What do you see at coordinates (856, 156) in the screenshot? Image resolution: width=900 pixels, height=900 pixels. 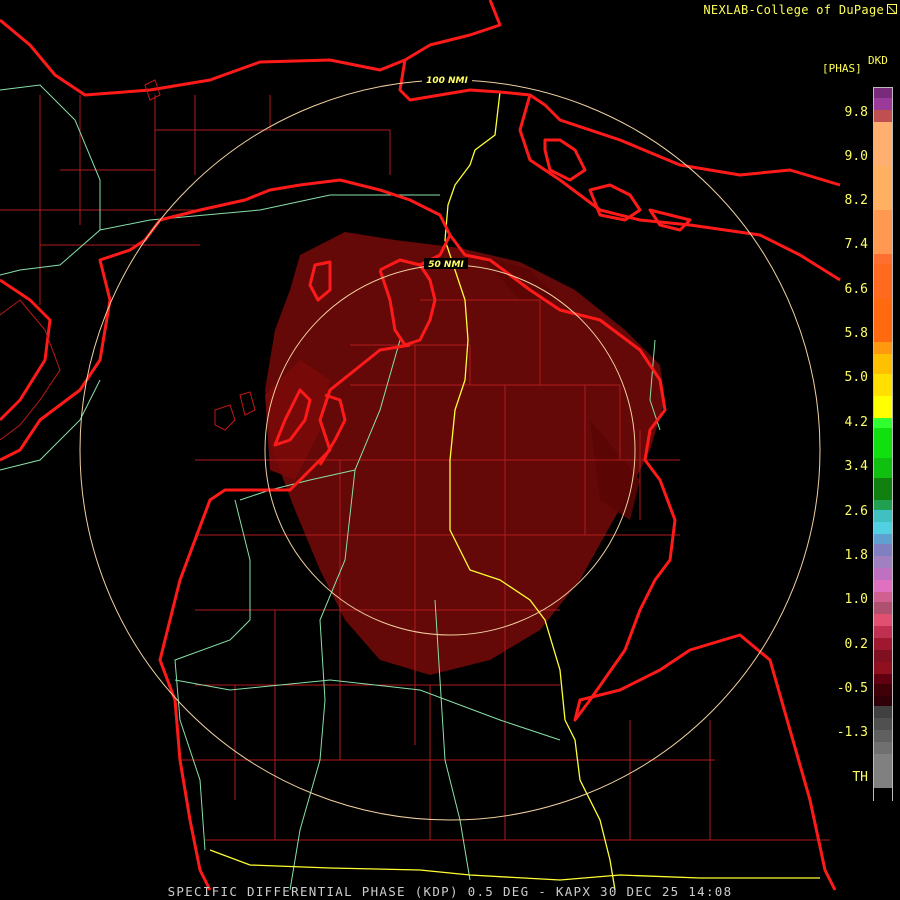 I see `legend-tick: 9.0` at bounding box center [856, 156].